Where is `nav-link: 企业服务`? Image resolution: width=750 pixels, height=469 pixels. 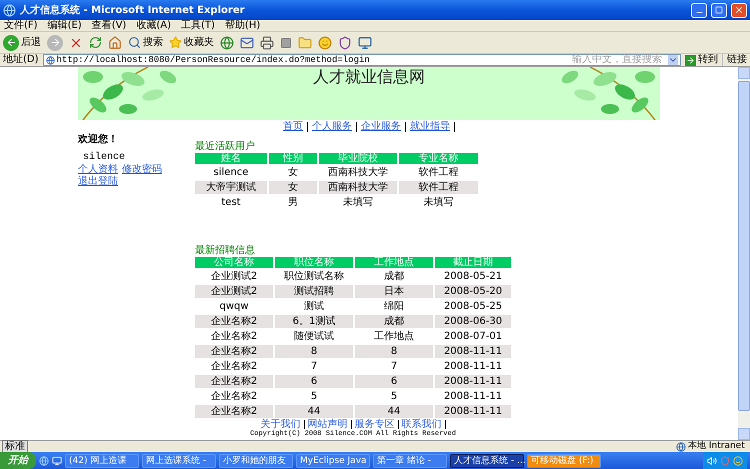
nav-link: 企业服务 is located at coordinates (381, 127).